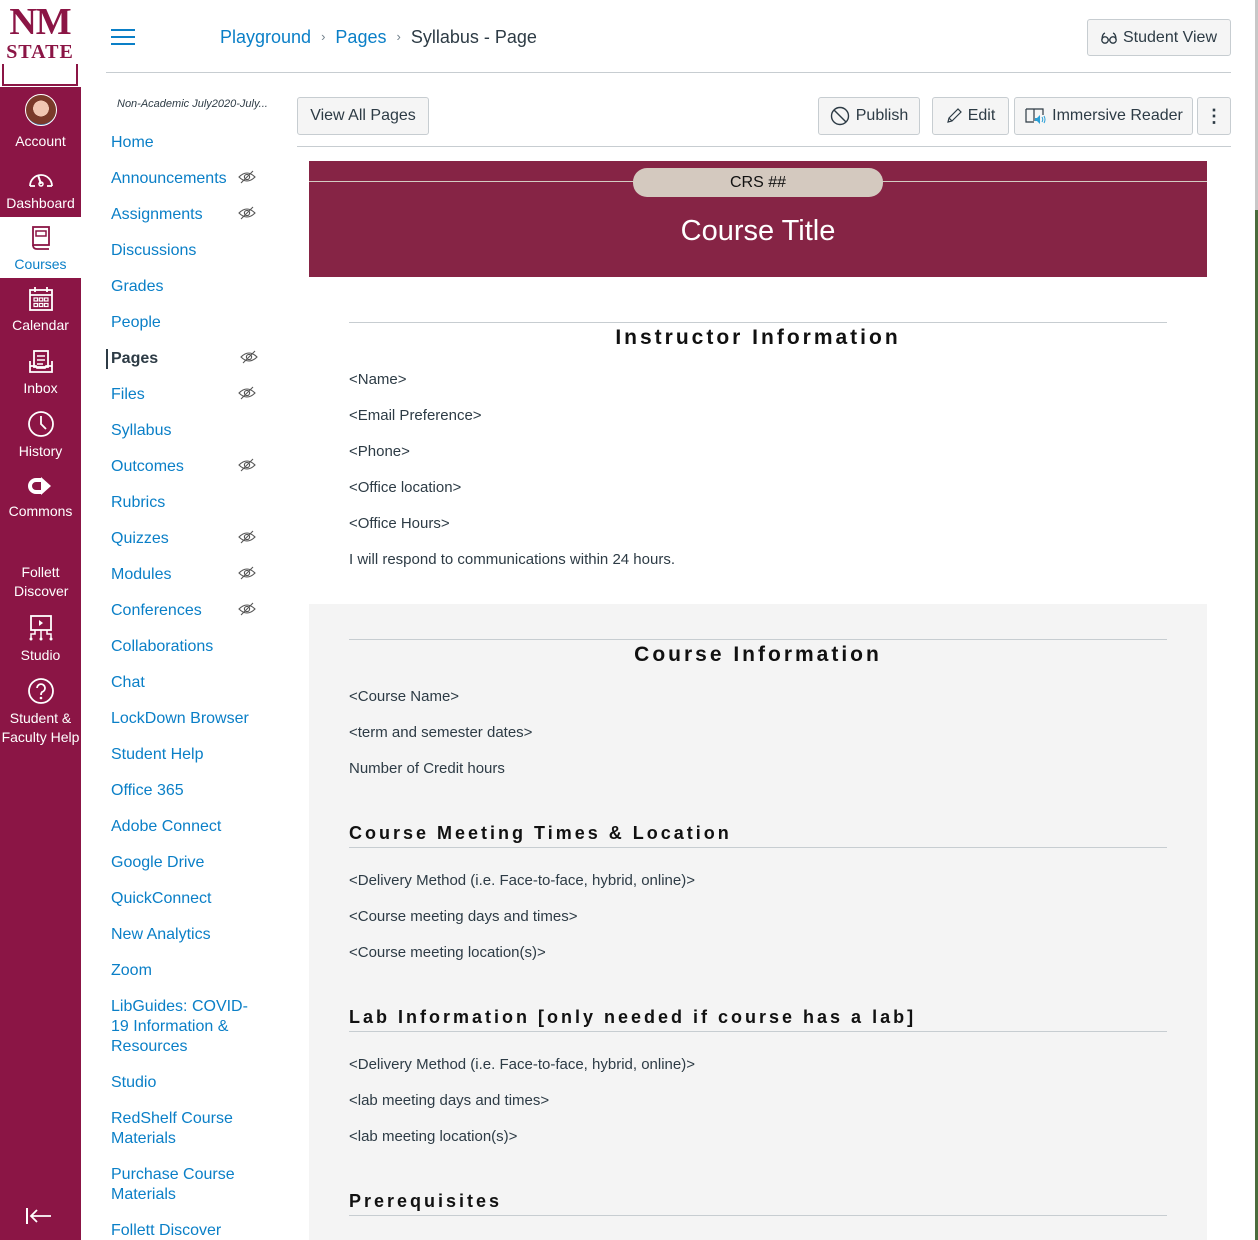 Image resolution: width=1258 pixels, height=1240 pixels. Describe the element at coordinates (758, 322) in the screenshot. I see `section-divider` at that location.